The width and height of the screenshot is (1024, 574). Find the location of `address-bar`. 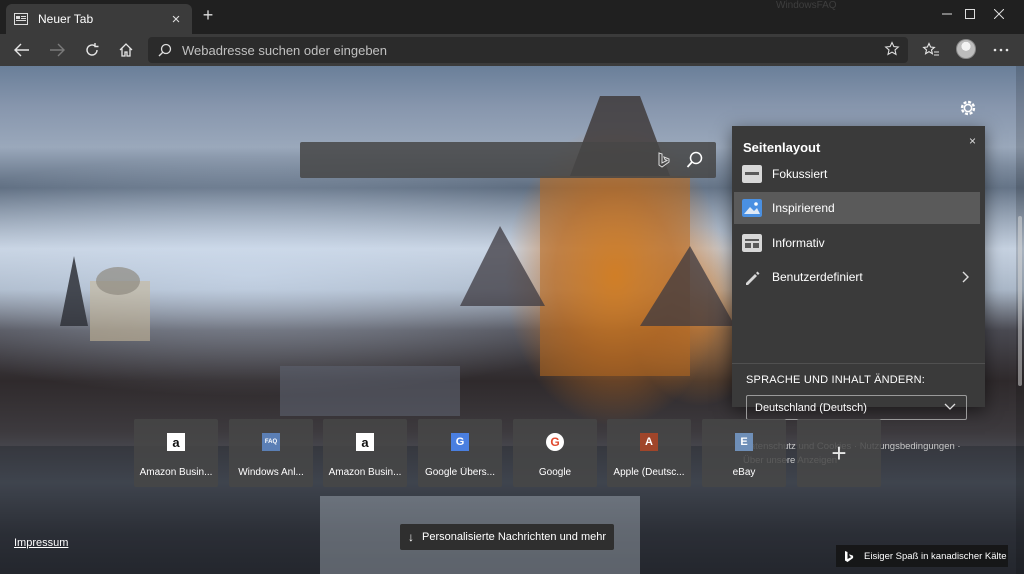

address-bar is located at coordinates (528, 50).